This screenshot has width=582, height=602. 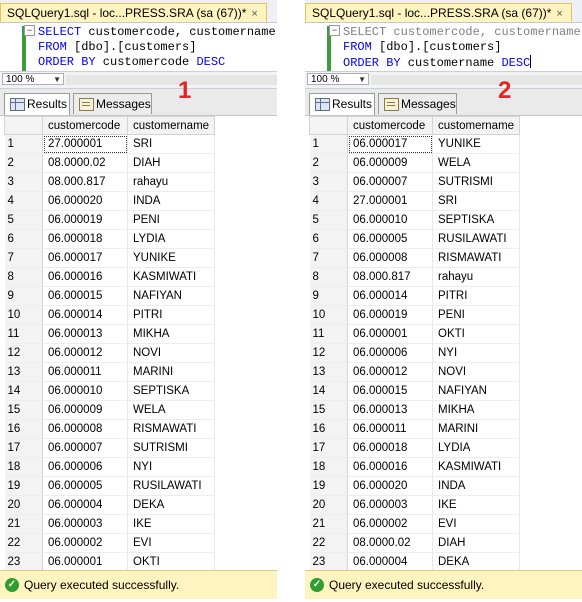 I want to click on column-header-customercode: customercode, so click(x=85, y=125).